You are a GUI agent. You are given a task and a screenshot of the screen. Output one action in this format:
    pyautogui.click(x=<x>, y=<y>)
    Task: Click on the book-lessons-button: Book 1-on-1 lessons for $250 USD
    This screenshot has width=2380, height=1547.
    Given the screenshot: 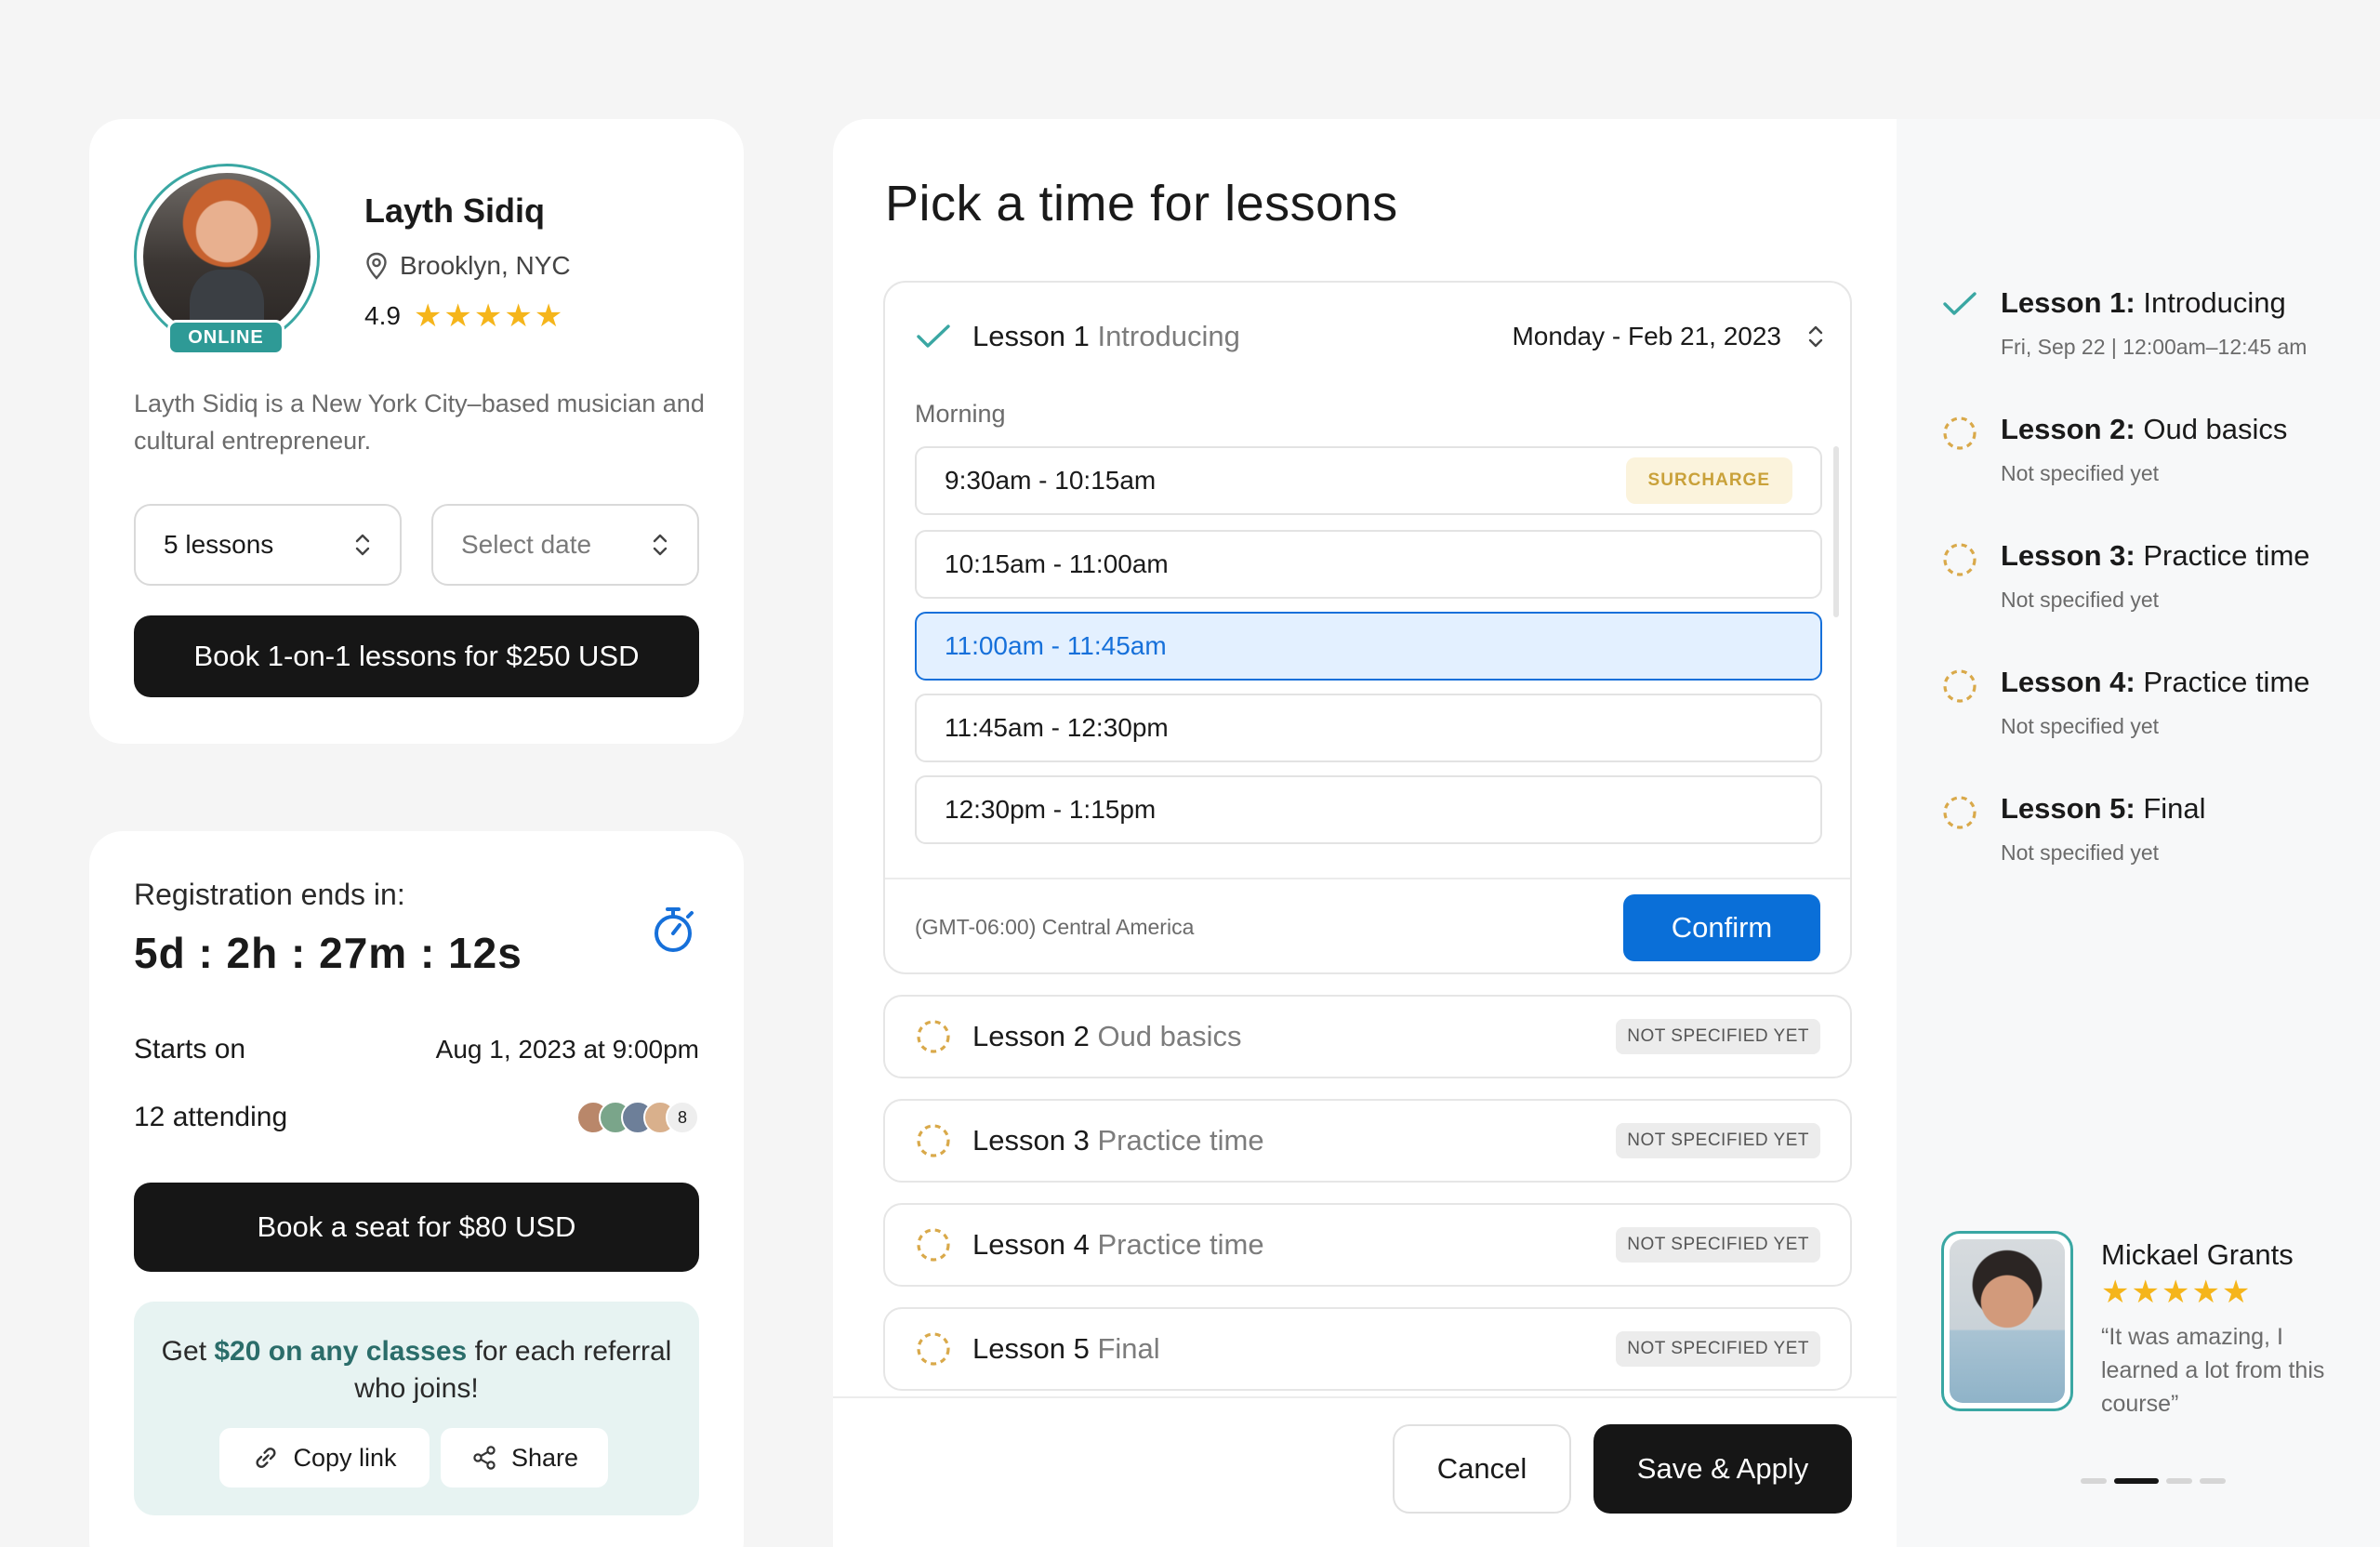 What is the action you would take?
    pyautogui.click(x=416, y=656)
    